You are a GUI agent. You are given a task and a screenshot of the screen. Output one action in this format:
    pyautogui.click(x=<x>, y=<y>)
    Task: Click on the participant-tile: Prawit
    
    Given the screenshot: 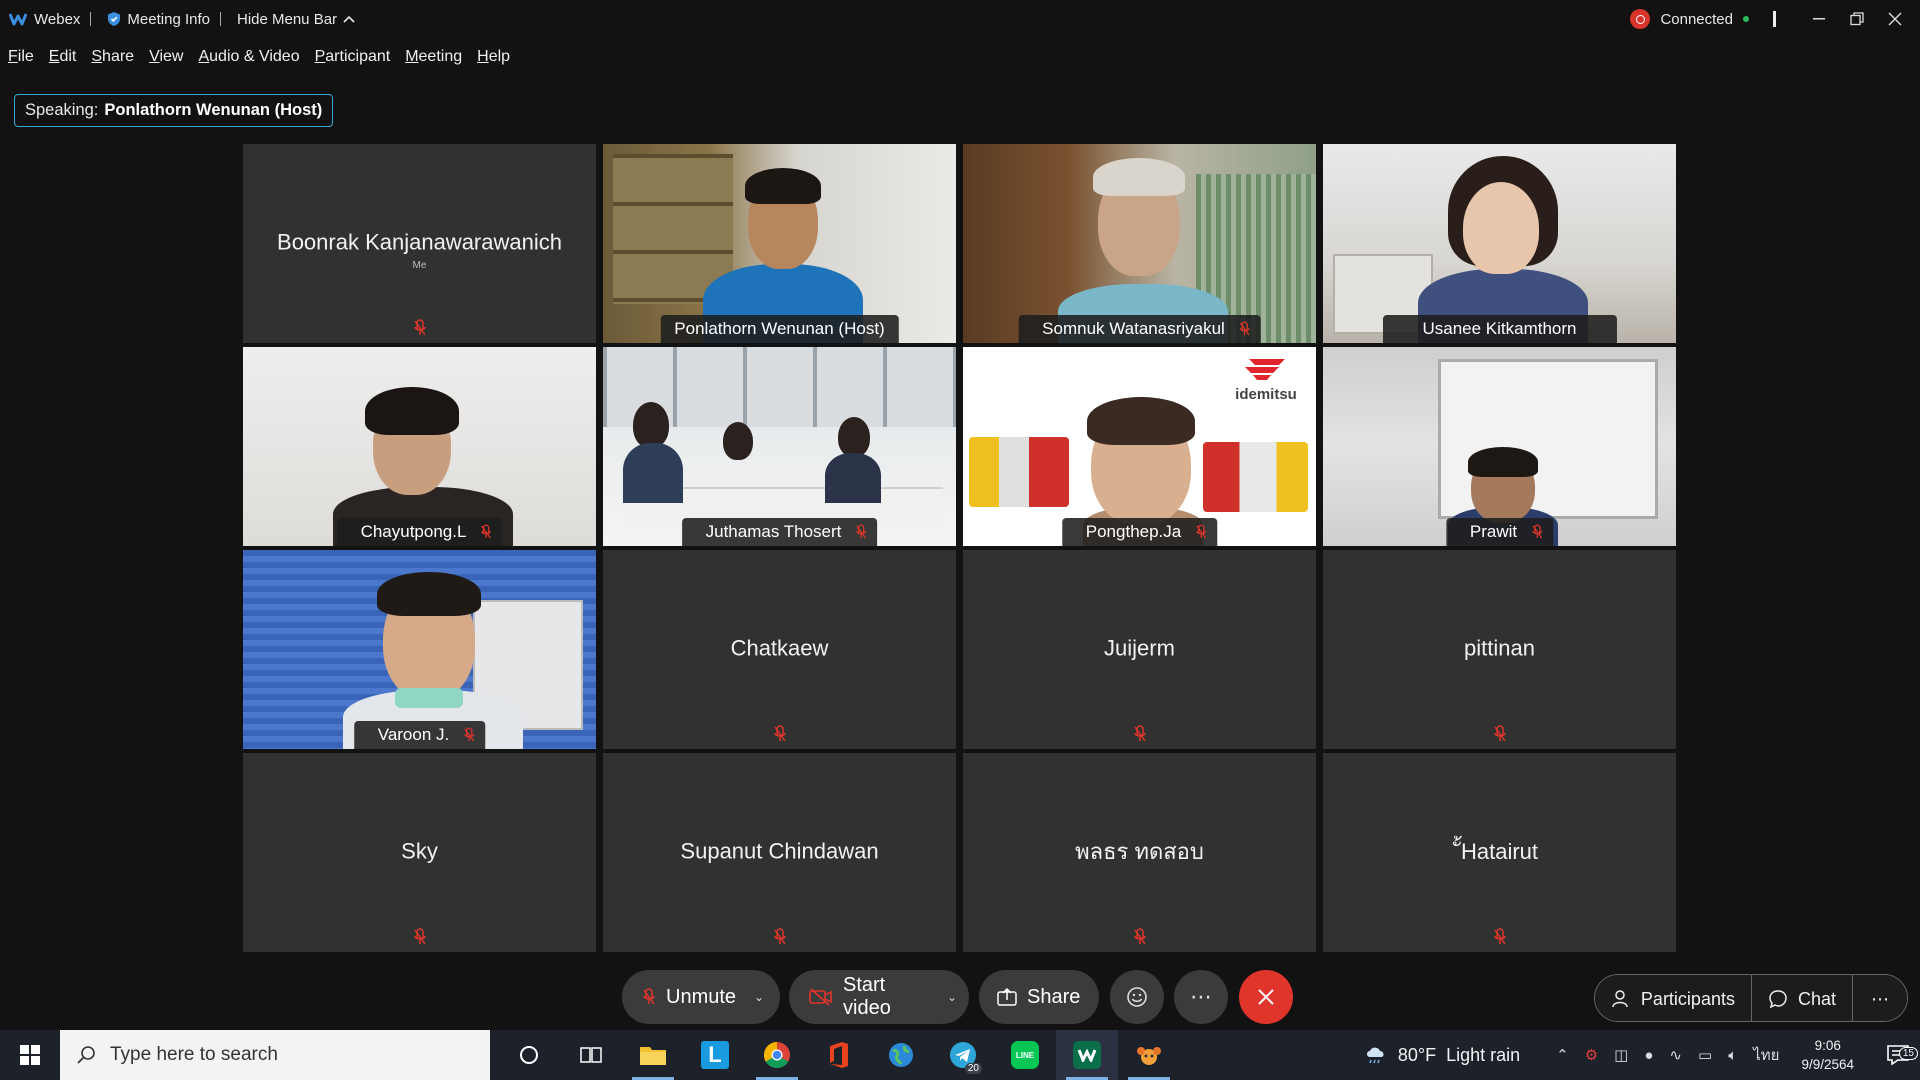 What is the action you would take?
    pyautogui.click(x=1499, y=446)
    